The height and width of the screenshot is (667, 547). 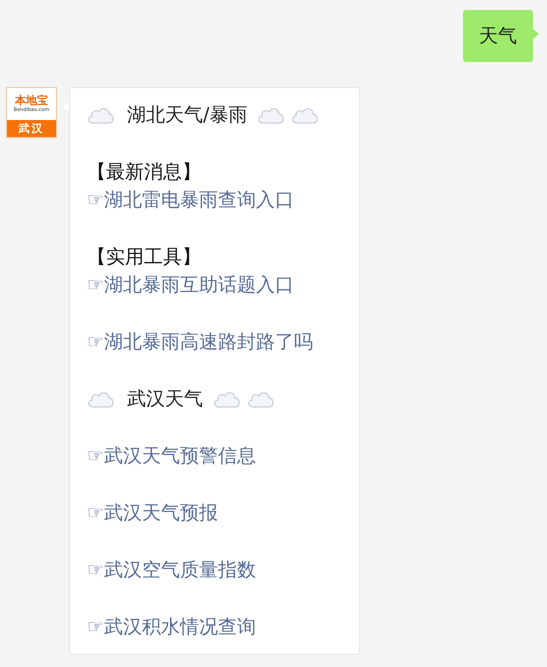 What do you see at coordinates (200, 342) in the screenshot?
I see `article-link: ☞湖北暴雨高速路封路了吗` at bounding box center [200, 342].